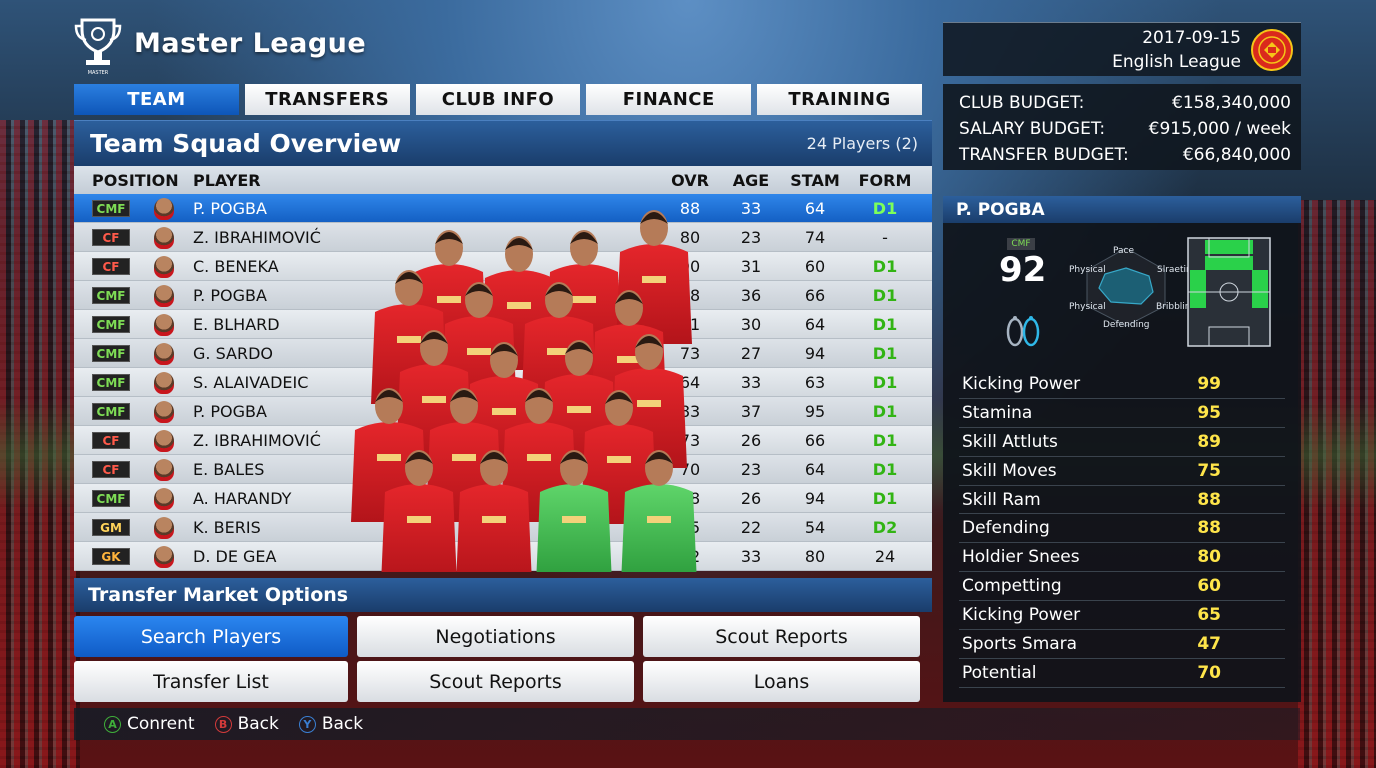 The height and width of the screenshot is (768, 1376). Describe the element at coordinates (815, 295) in the screenshot. I see `stamina-value: 66` at that location.